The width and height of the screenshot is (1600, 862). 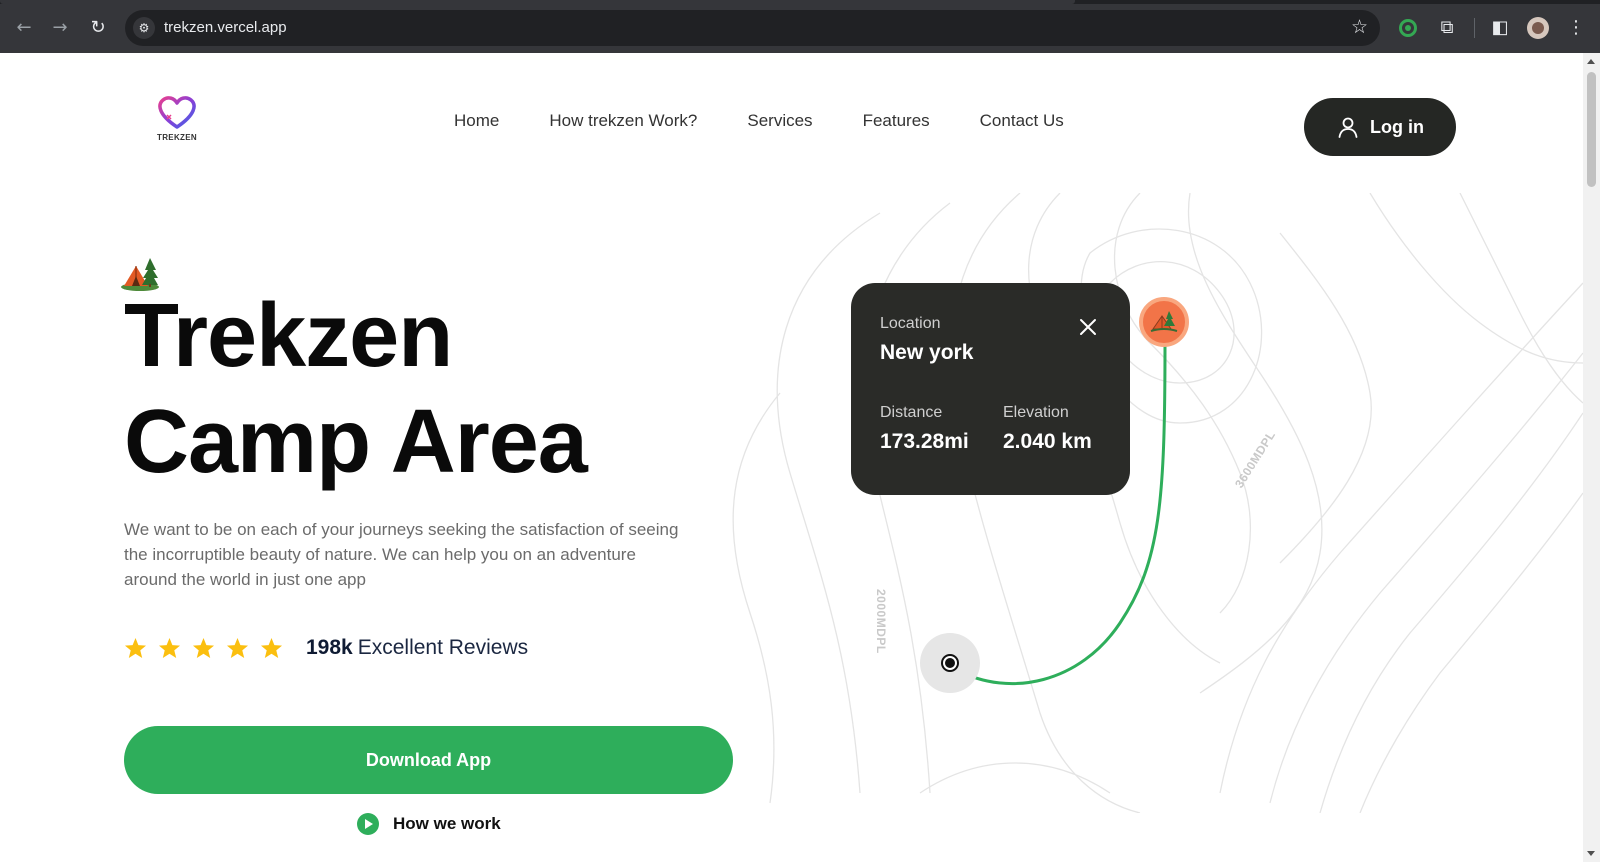 I want to click on user-icon, so click(x=1348, y=127).